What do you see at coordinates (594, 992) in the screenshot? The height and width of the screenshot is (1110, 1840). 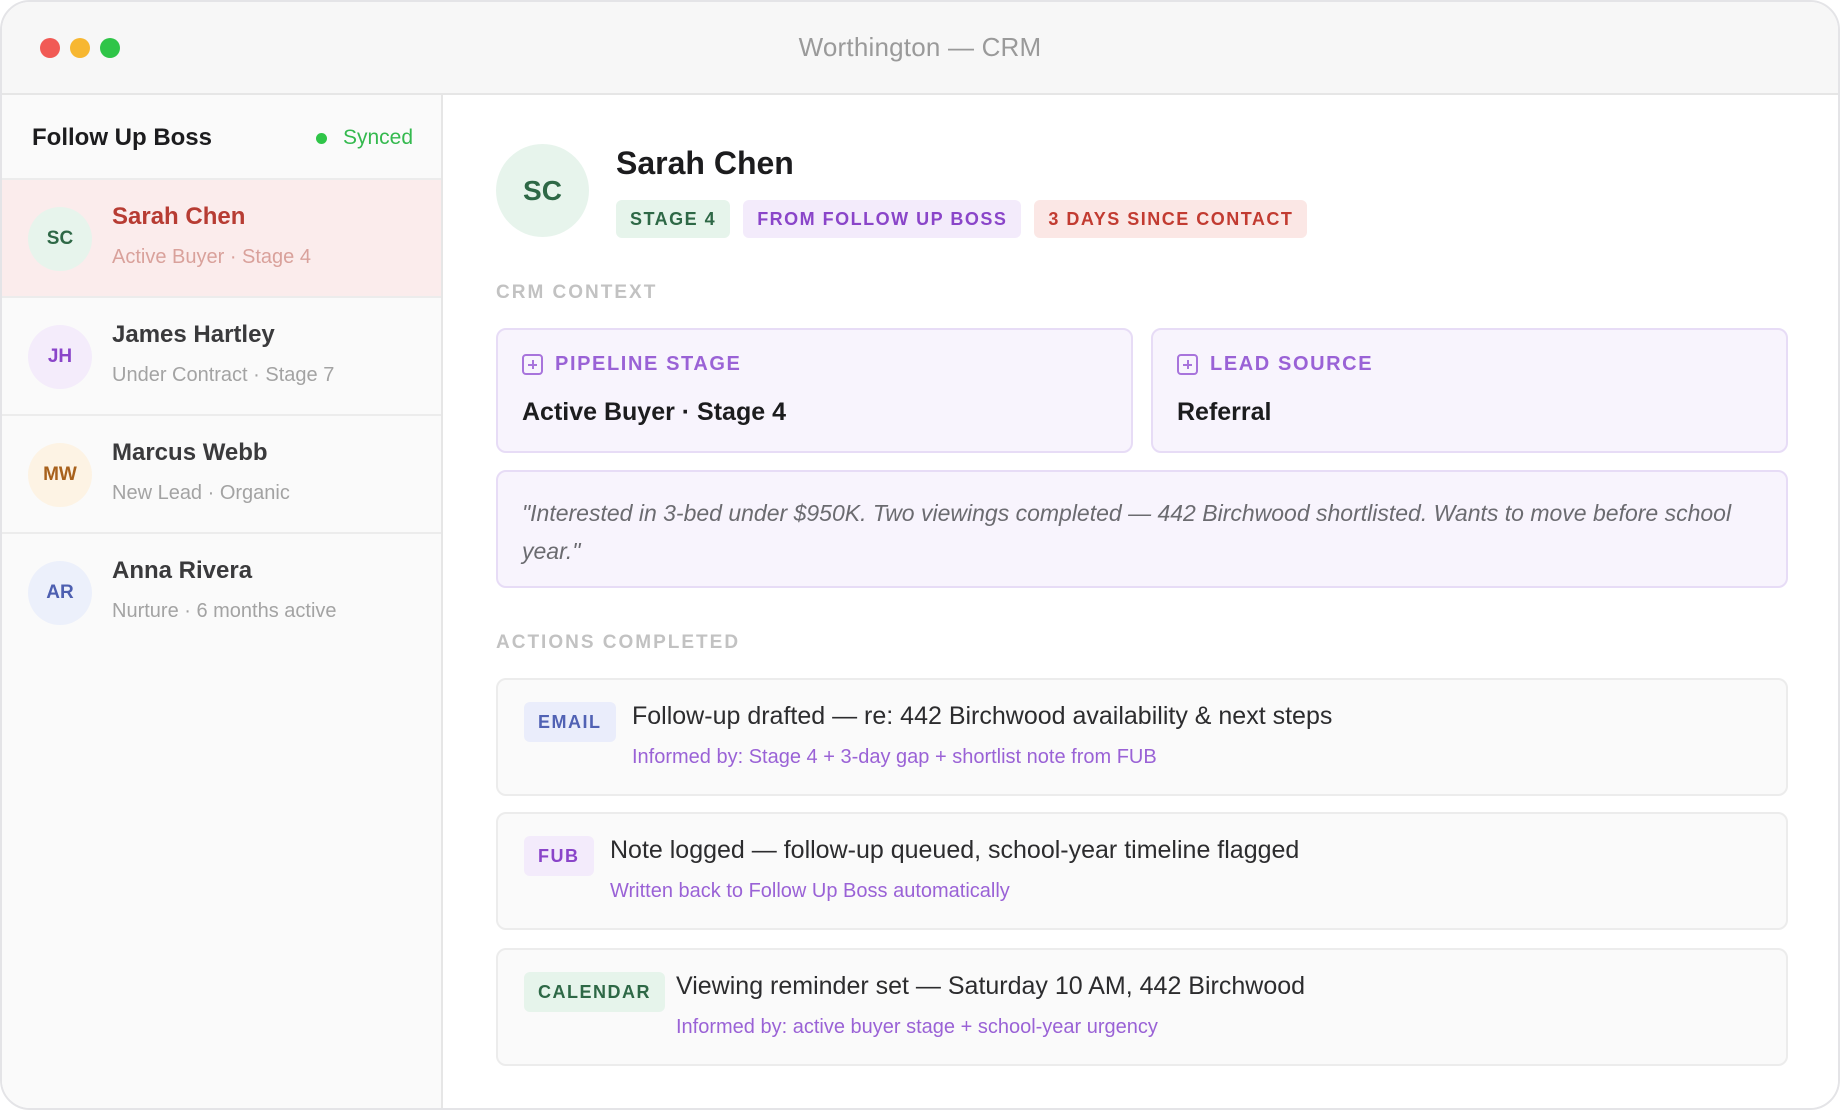 I see `calendar-tag: CALENDAR` at bounding box center [594, 992].